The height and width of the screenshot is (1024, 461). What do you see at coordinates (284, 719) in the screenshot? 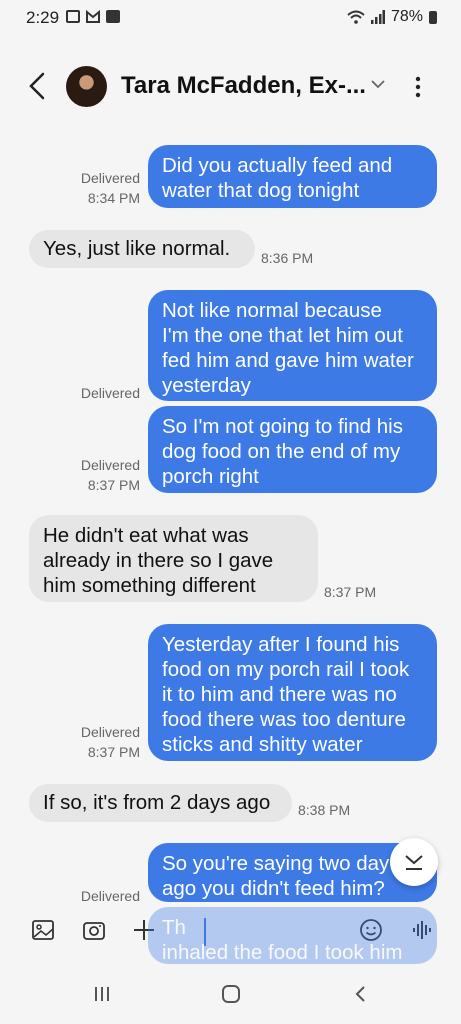
I see `message-text: food there was too denture` at bounding box center [284, 719].